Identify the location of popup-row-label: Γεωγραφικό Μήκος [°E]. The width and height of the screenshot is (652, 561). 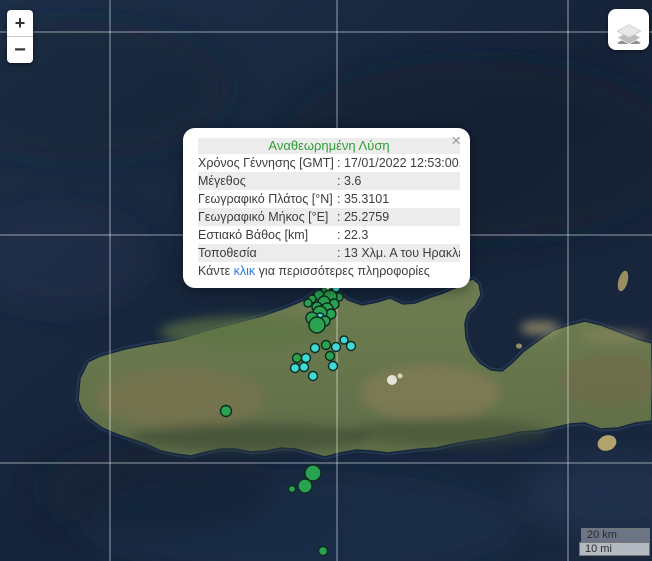
(263, 217).